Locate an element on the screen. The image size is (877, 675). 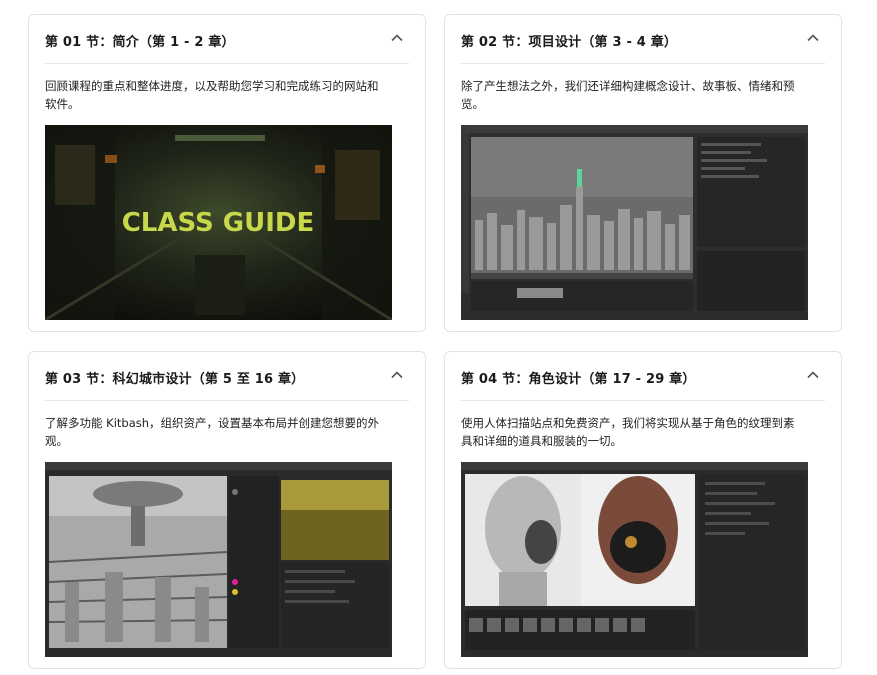
section-title: 第 04 节：角色设计（第 17 - 29 章） is located at coordinates (578, 379).